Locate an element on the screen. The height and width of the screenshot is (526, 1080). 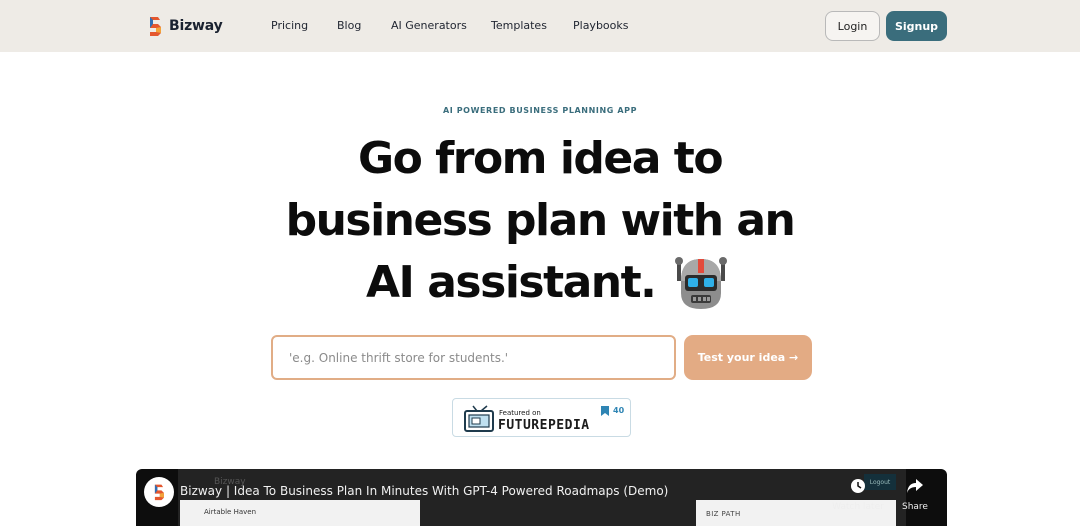
clock-icon is located at coordinates (858, 486).